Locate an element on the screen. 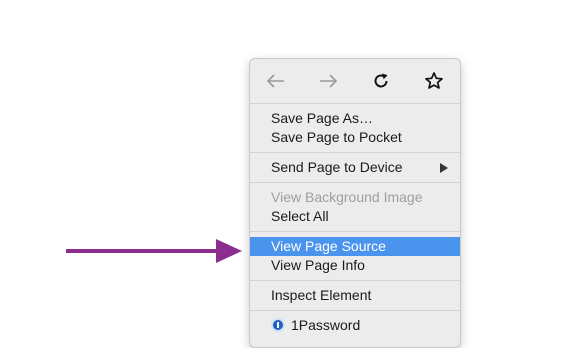 This screenshot has width=579, height=348. onepassword-label: 1Password is located at coordinates (326, 325).